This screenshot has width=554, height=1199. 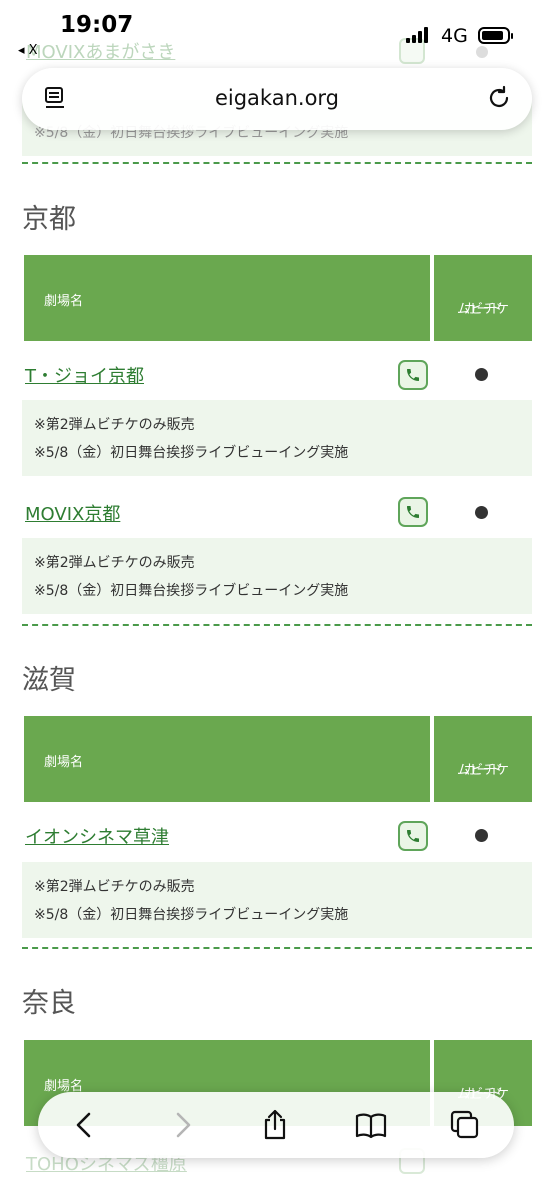 I want to click on address-bar: eigakan.org, so click(x=277, y=99).